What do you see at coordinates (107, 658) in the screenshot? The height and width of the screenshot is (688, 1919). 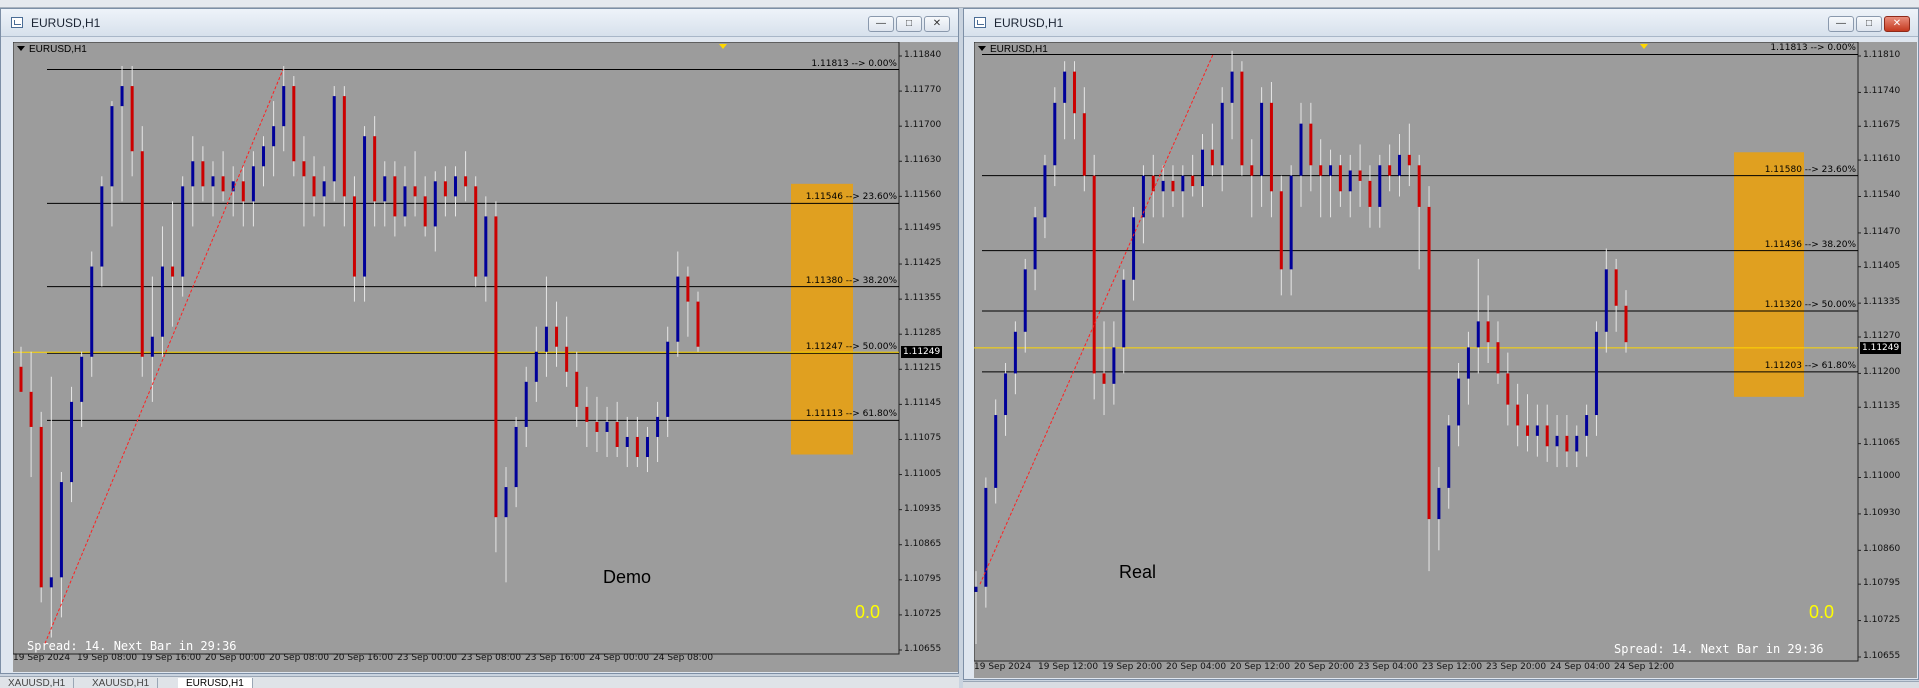 I see `x-axis-tick-label: 19 Sep 08:00` at bounding box center [107, 658].